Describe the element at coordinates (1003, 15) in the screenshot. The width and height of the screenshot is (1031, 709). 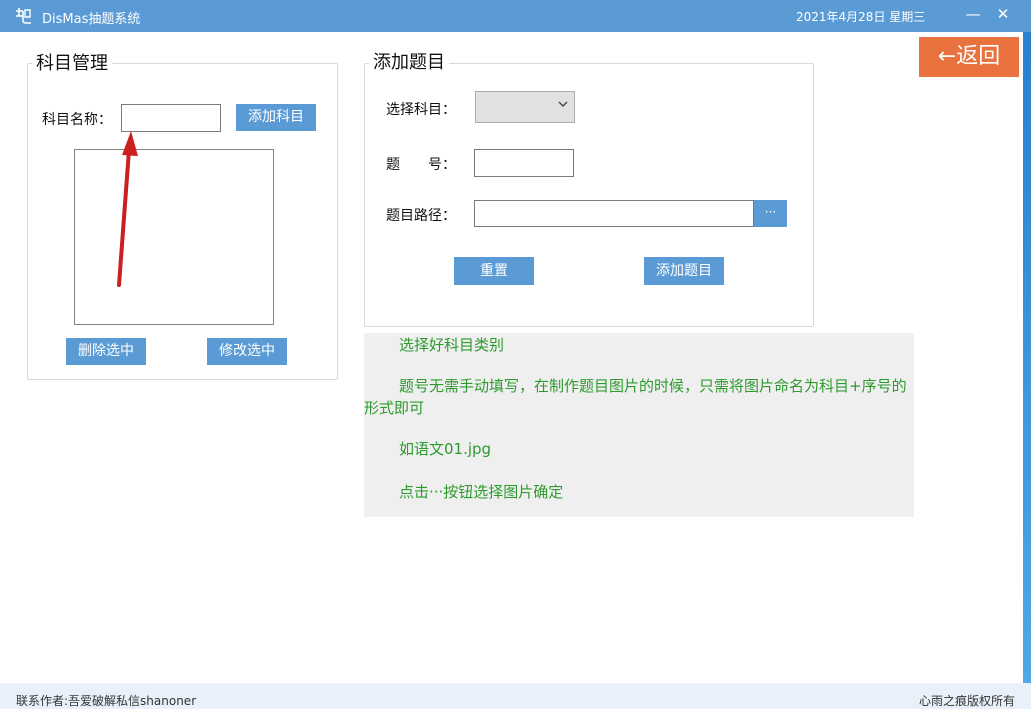
I see `close-button: ✕` at that location.